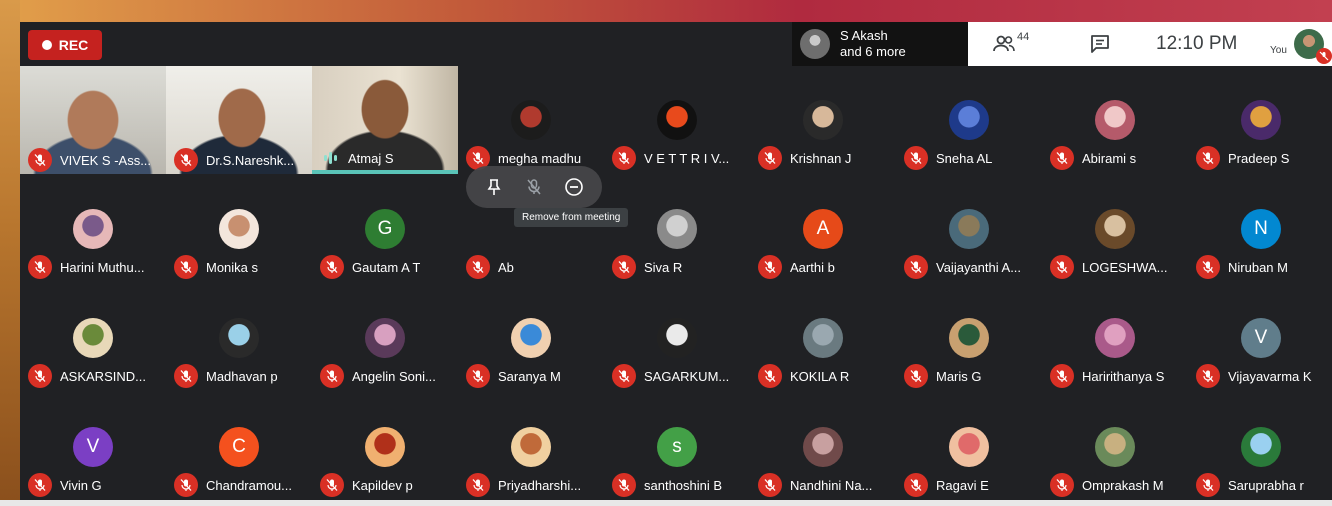 This screenshot has width=1332, height=506. I want to click on tile-hover-controls, so click(534, 187).